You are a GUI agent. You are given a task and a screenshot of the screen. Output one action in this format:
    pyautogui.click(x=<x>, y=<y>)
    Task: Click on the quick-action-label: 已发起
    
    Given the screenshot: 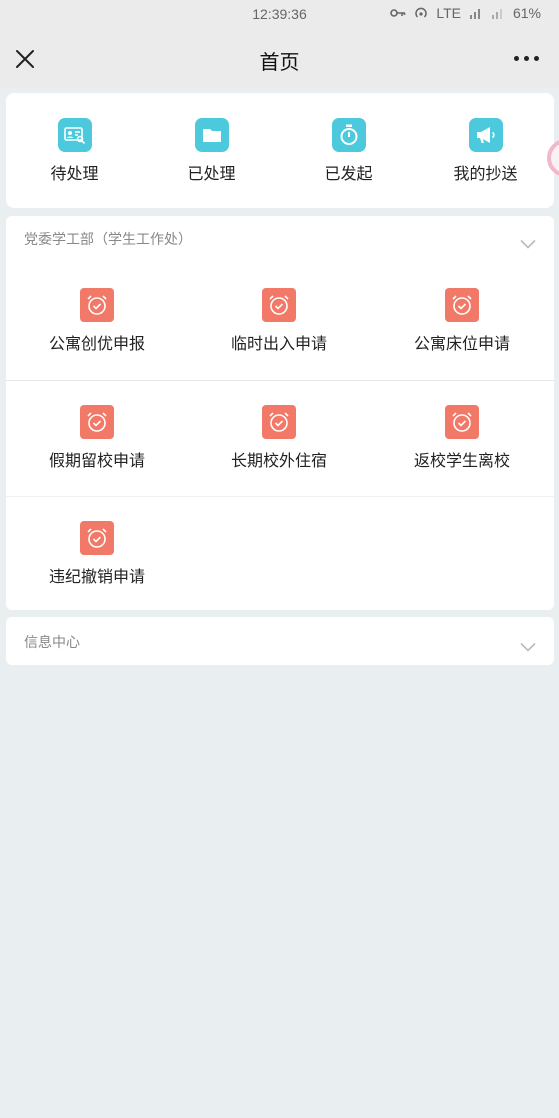 What is the action you would take?
    pyautogui.click(x=348, y=173)
    